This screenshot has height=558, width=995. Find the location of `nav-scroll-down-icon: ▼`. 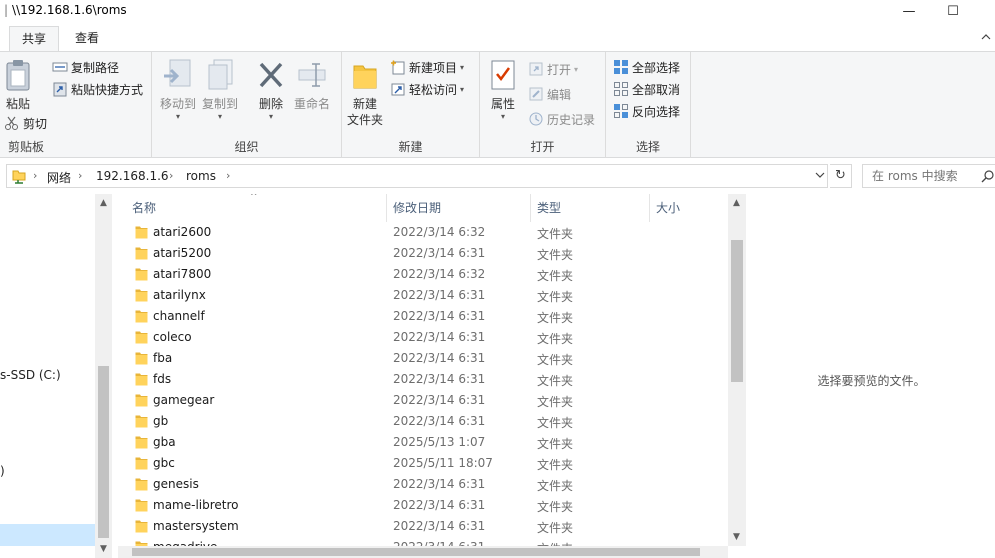

nav-scroll-down-icon: ▼ is located at coordinates (103, 549).